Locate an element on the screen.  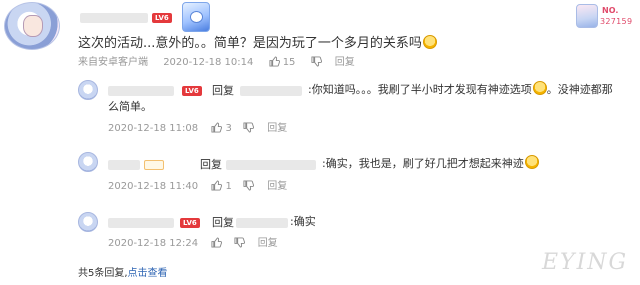
thumbs-down-button is located at coordinates (318, 62).